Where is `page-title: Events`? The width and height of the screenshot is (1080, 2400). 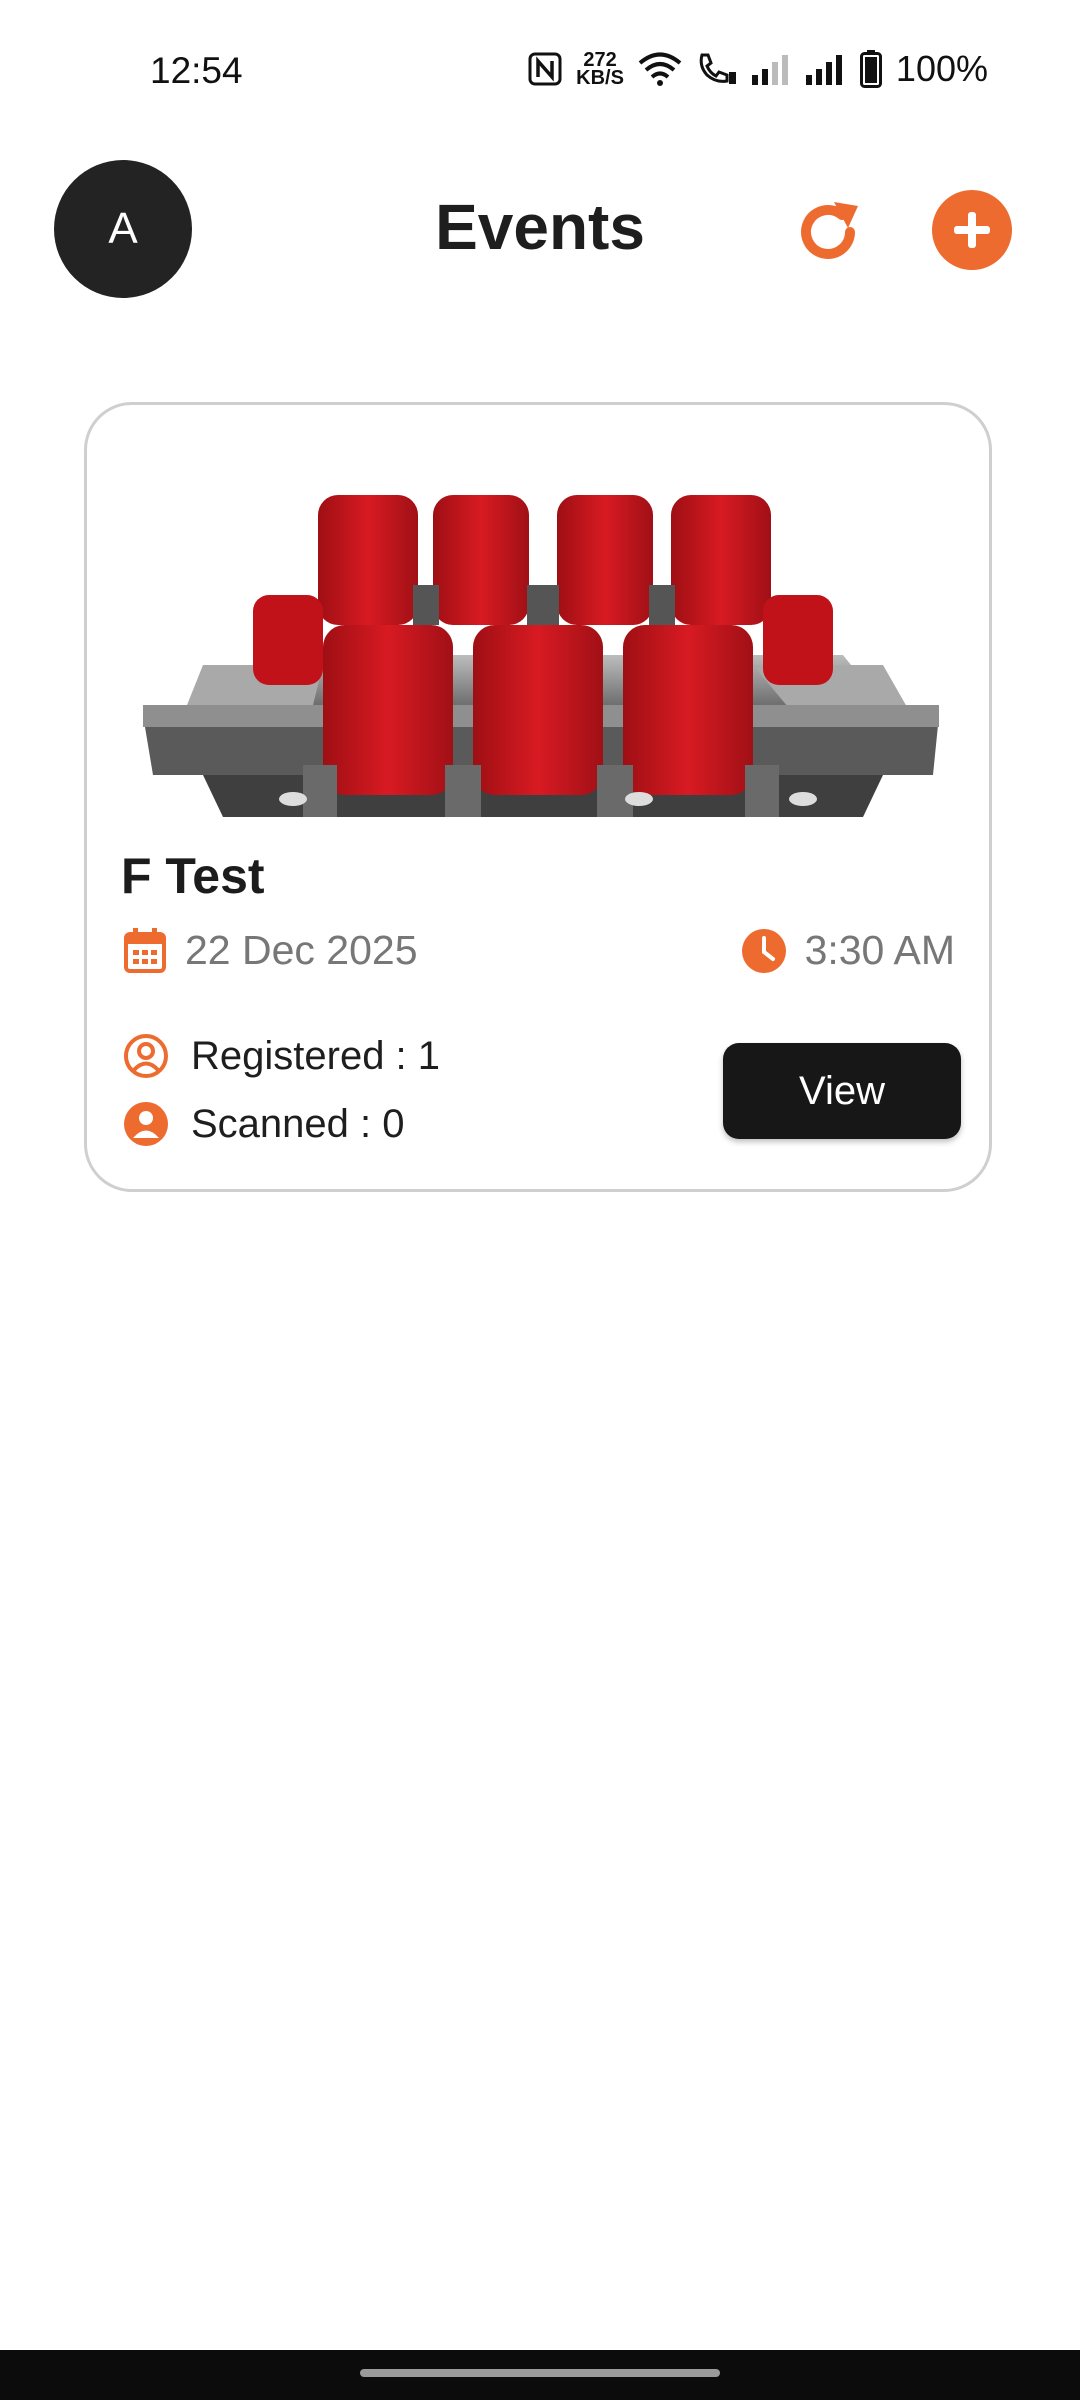
page-title: Events is located at coordinates (540, 227).